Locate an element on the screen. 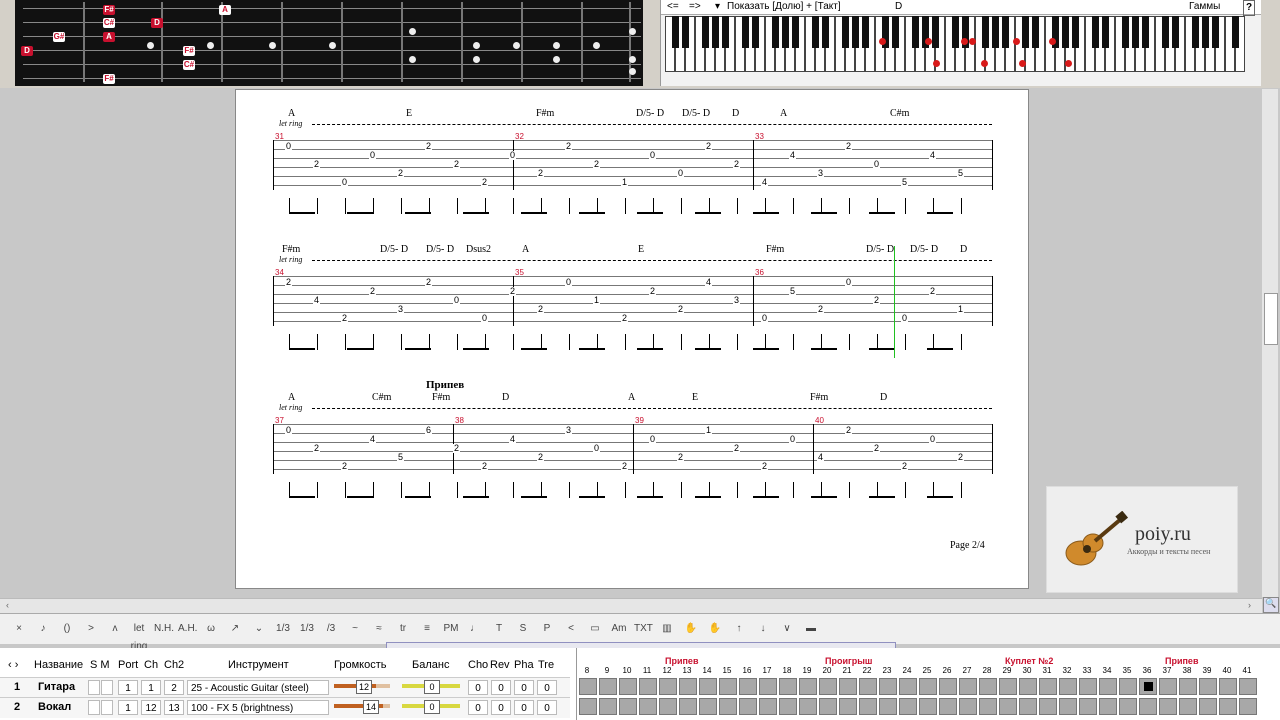 Image resolution: width=1280 pixels, height=720 pixels. chorus-cell: 0 is located at coordinates (478, 707).